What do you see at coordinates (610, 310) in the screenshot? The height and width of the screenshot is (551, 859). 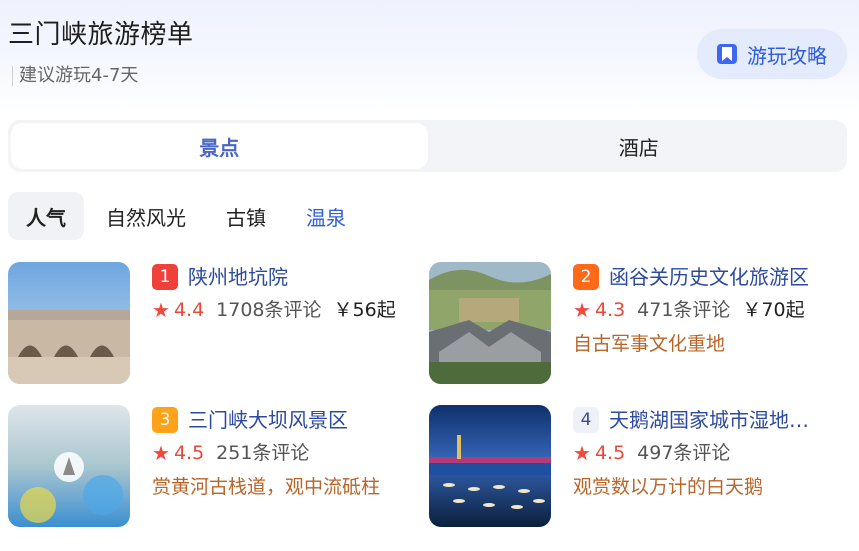 I see `rating-score: 4.3` at bounding box center [610, 310].